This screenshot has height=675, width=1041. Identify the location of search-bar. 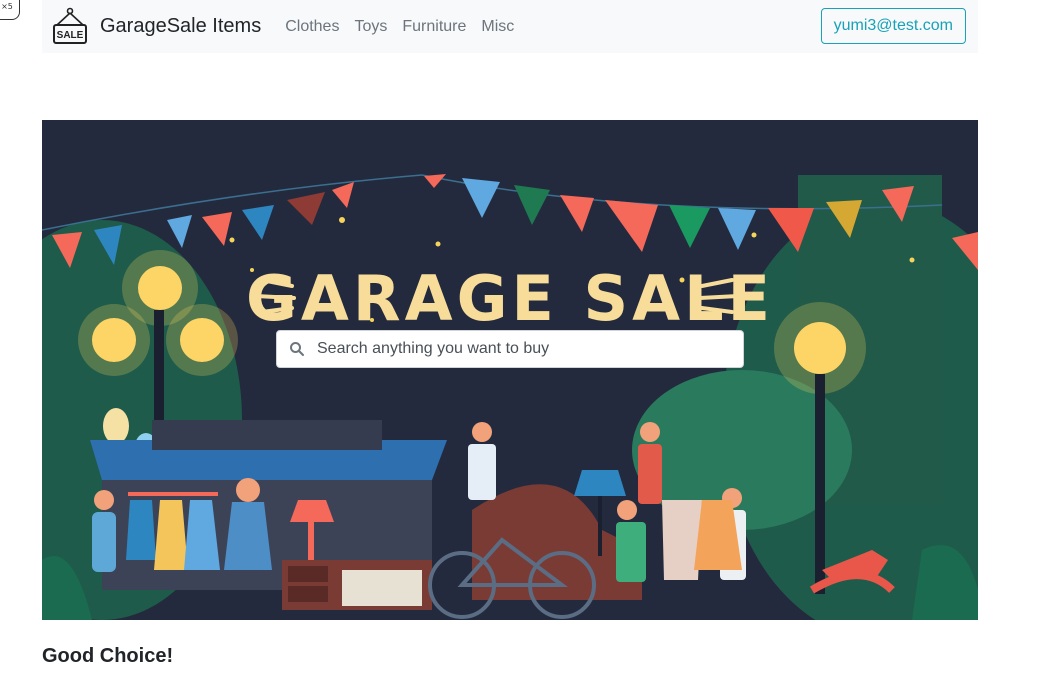
(510, 349).